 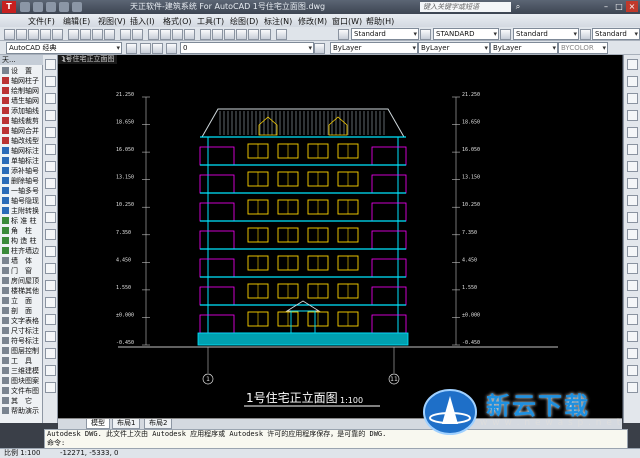 What do you see at coordinates (632, 217) in the screenshot?
I see `trim-icon` at bounding box center [632, 217].